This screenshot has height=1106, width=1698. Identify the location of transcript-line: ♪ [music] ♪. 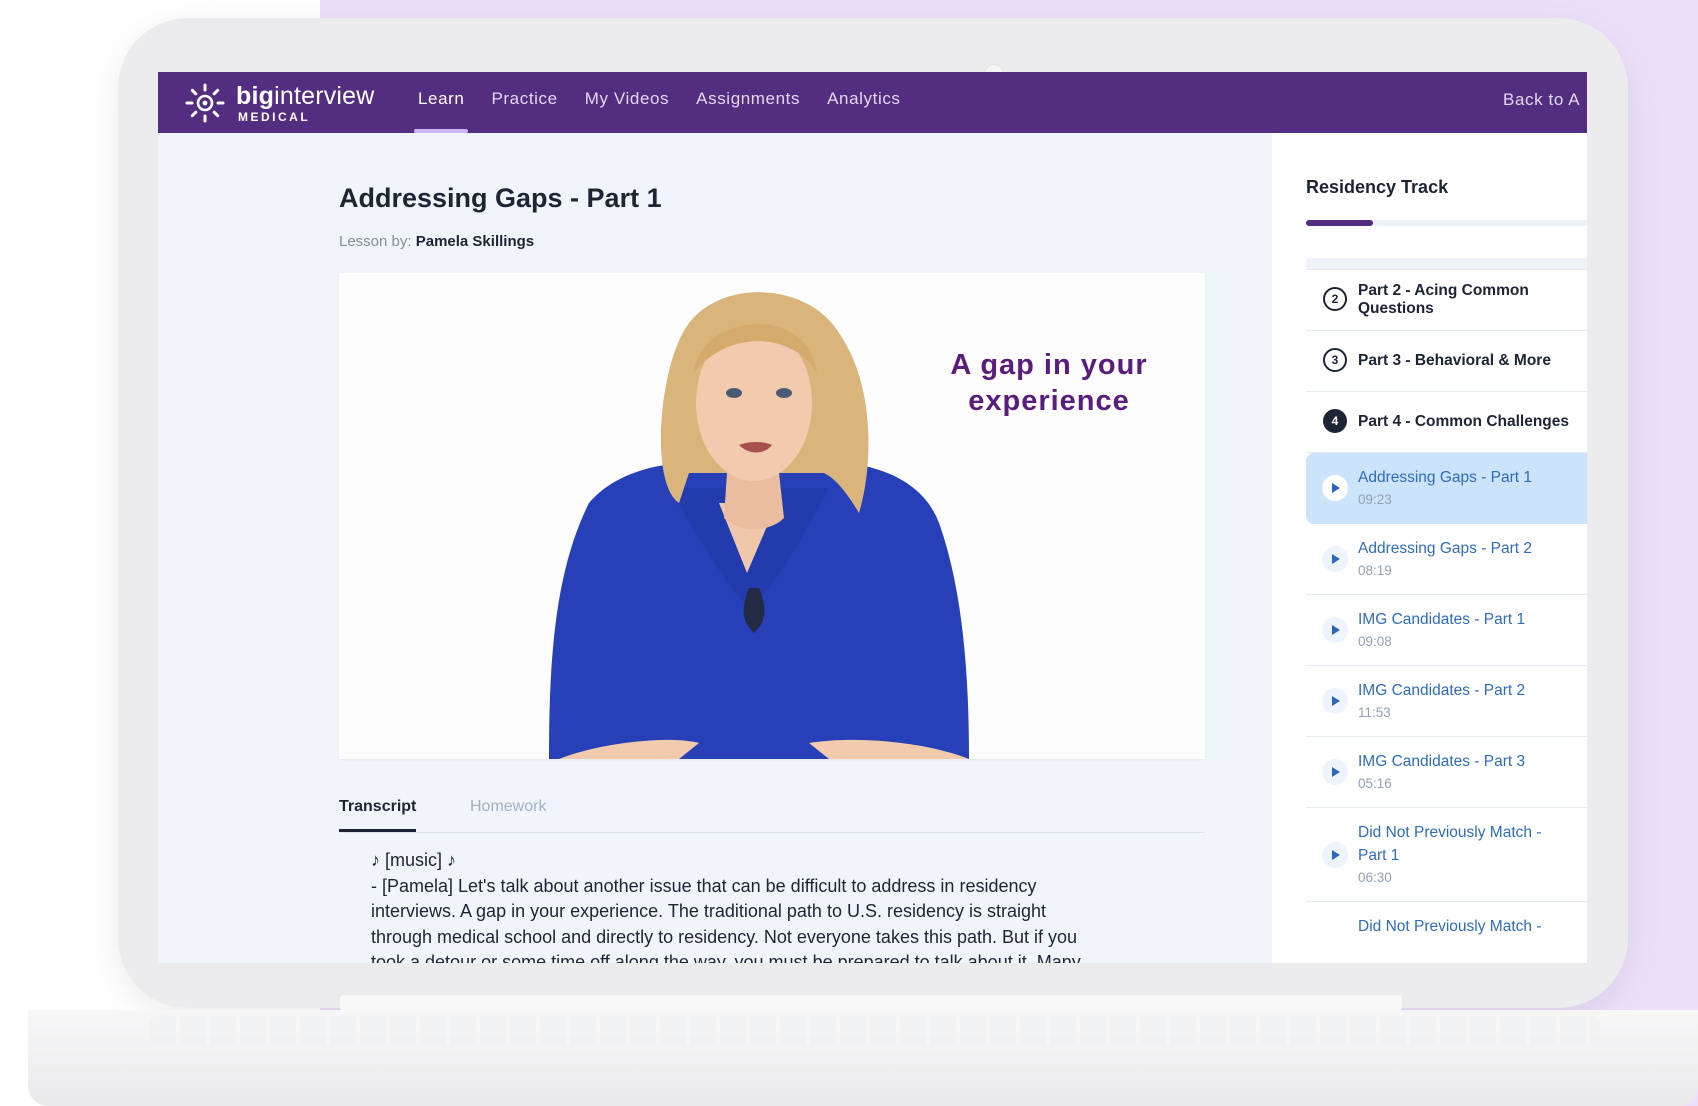
(414, 860).